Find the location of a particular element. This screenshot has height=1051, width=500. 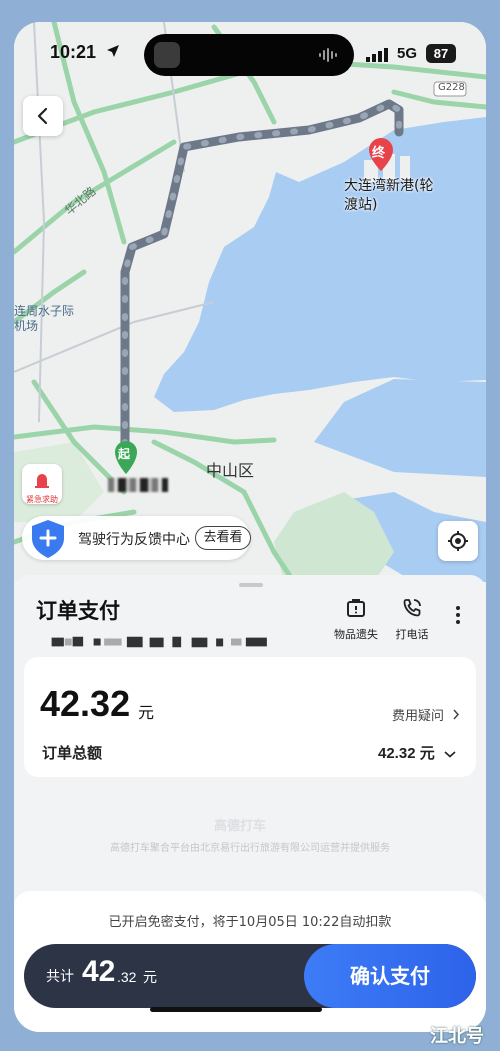

fee-question-link: 费用疑问 is located at coordinates (426, 714).